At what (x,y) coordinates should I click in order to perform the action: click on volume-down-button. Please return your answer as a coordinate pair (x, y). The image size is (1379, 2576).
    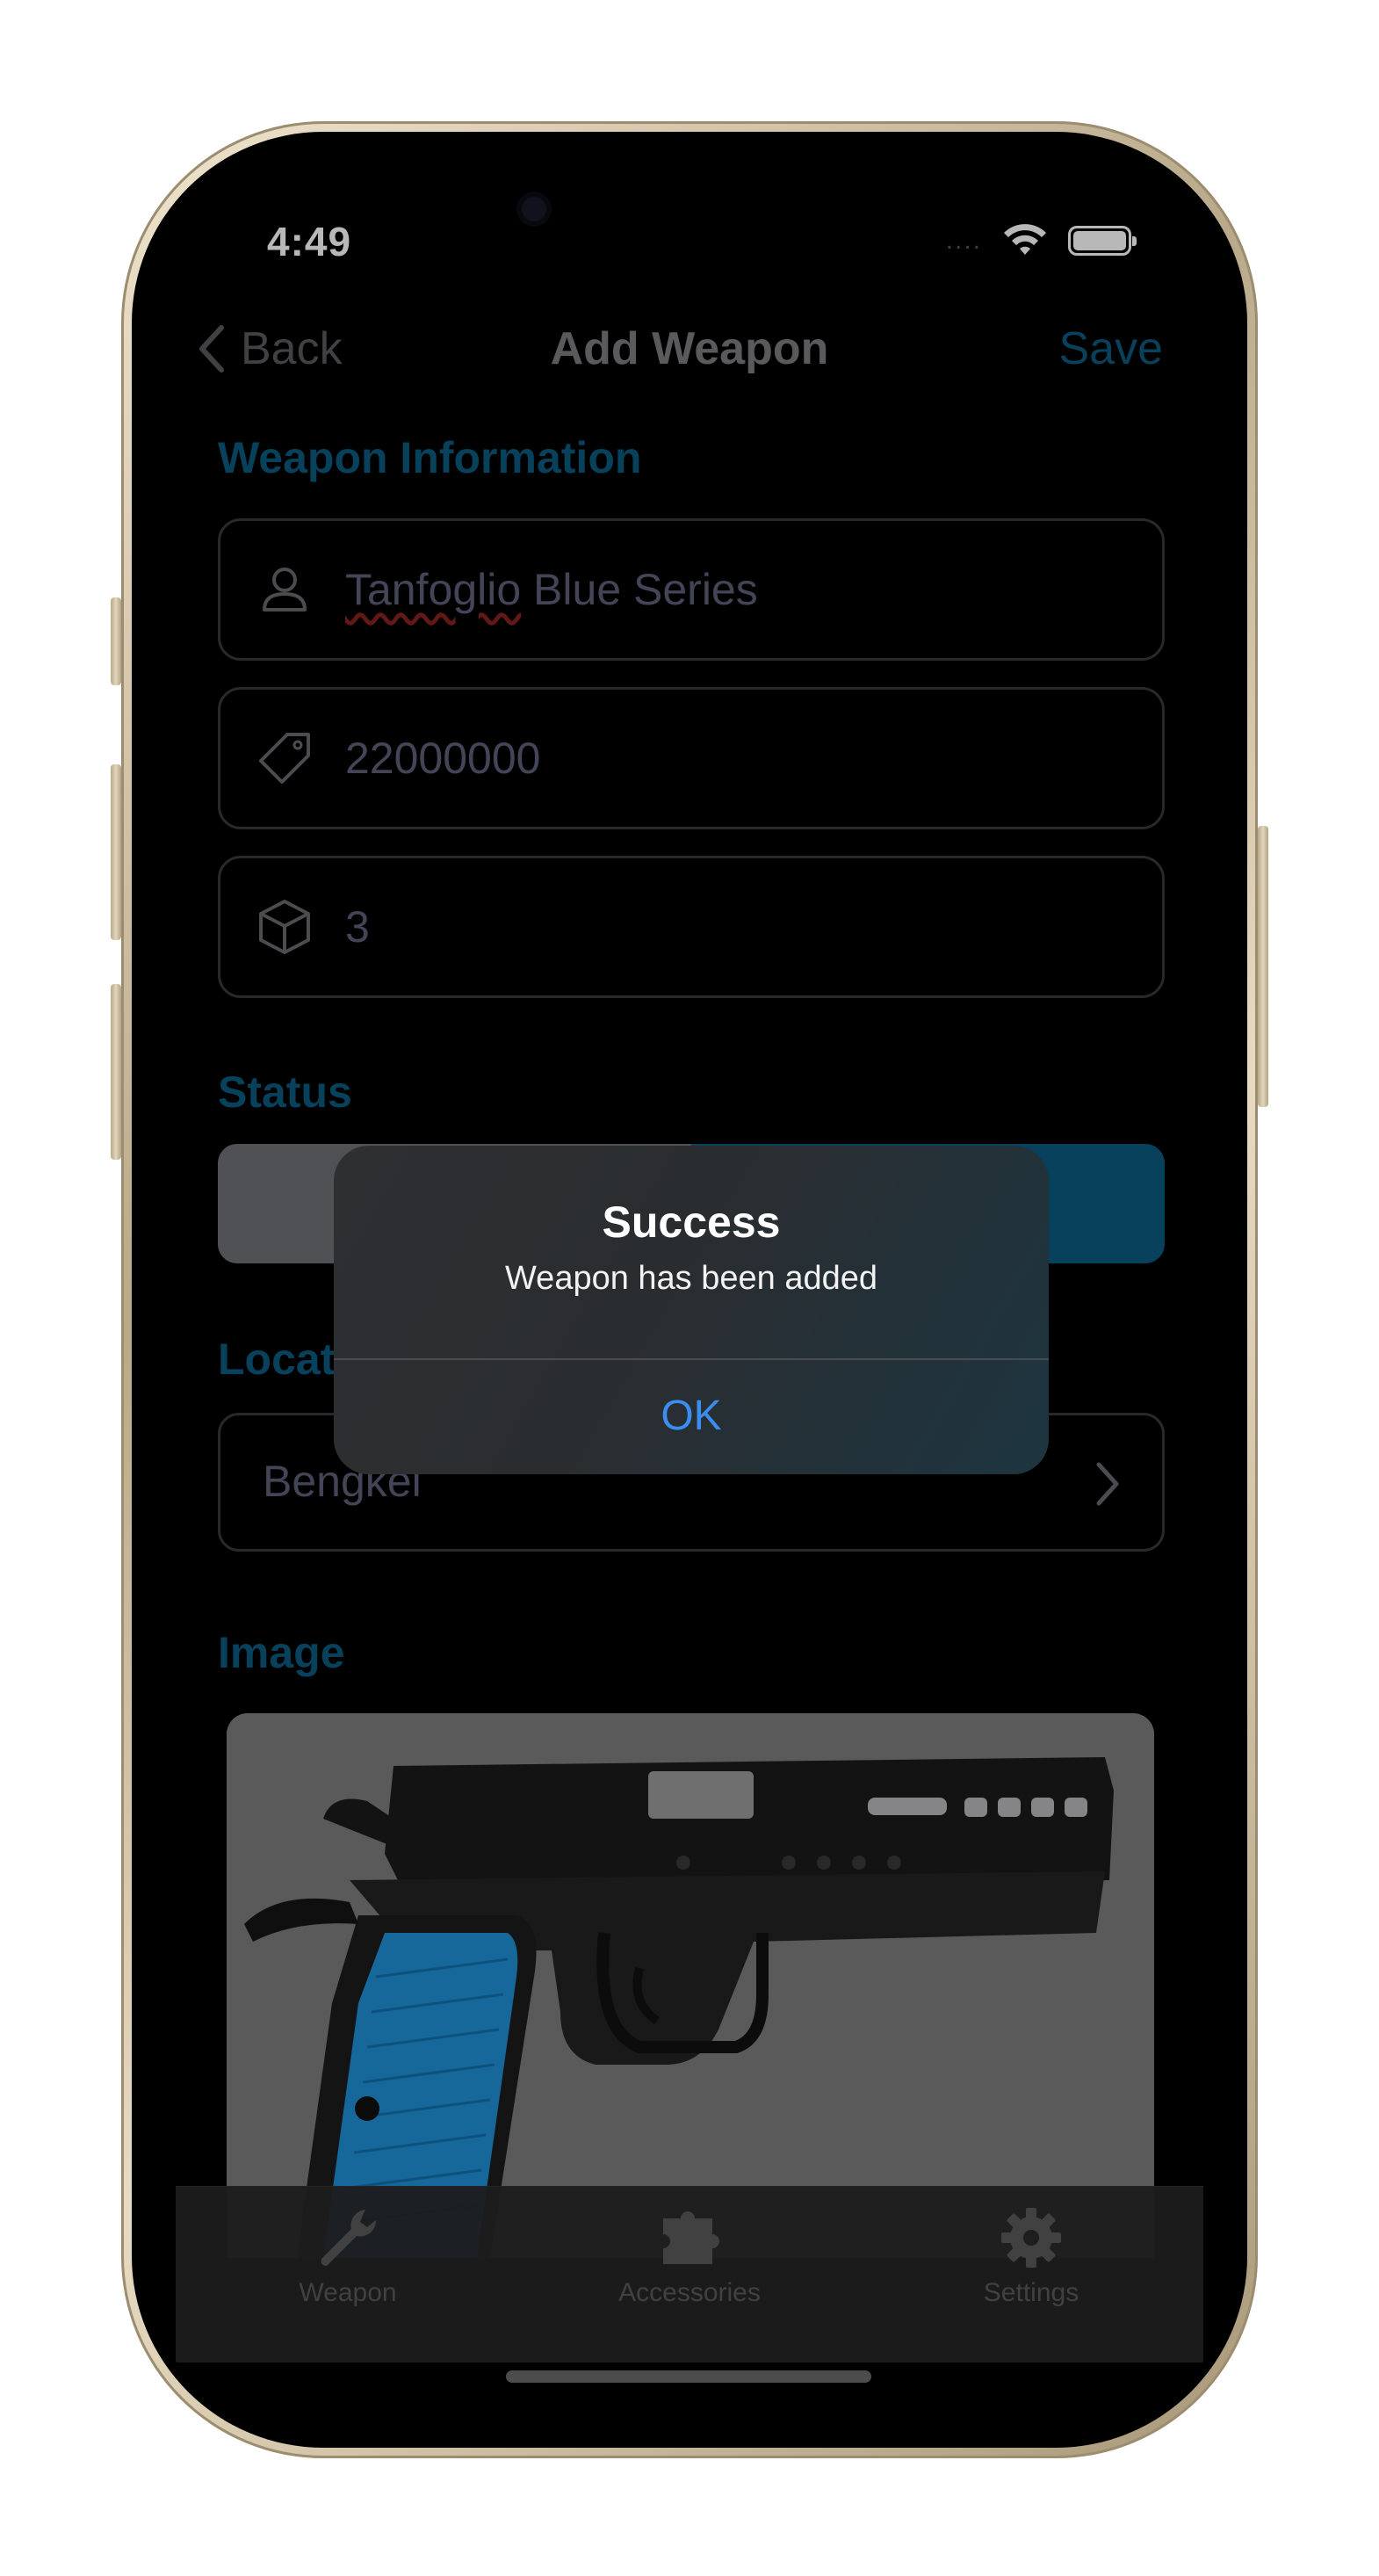
    Looking at the image, I should click on (116, 1072).